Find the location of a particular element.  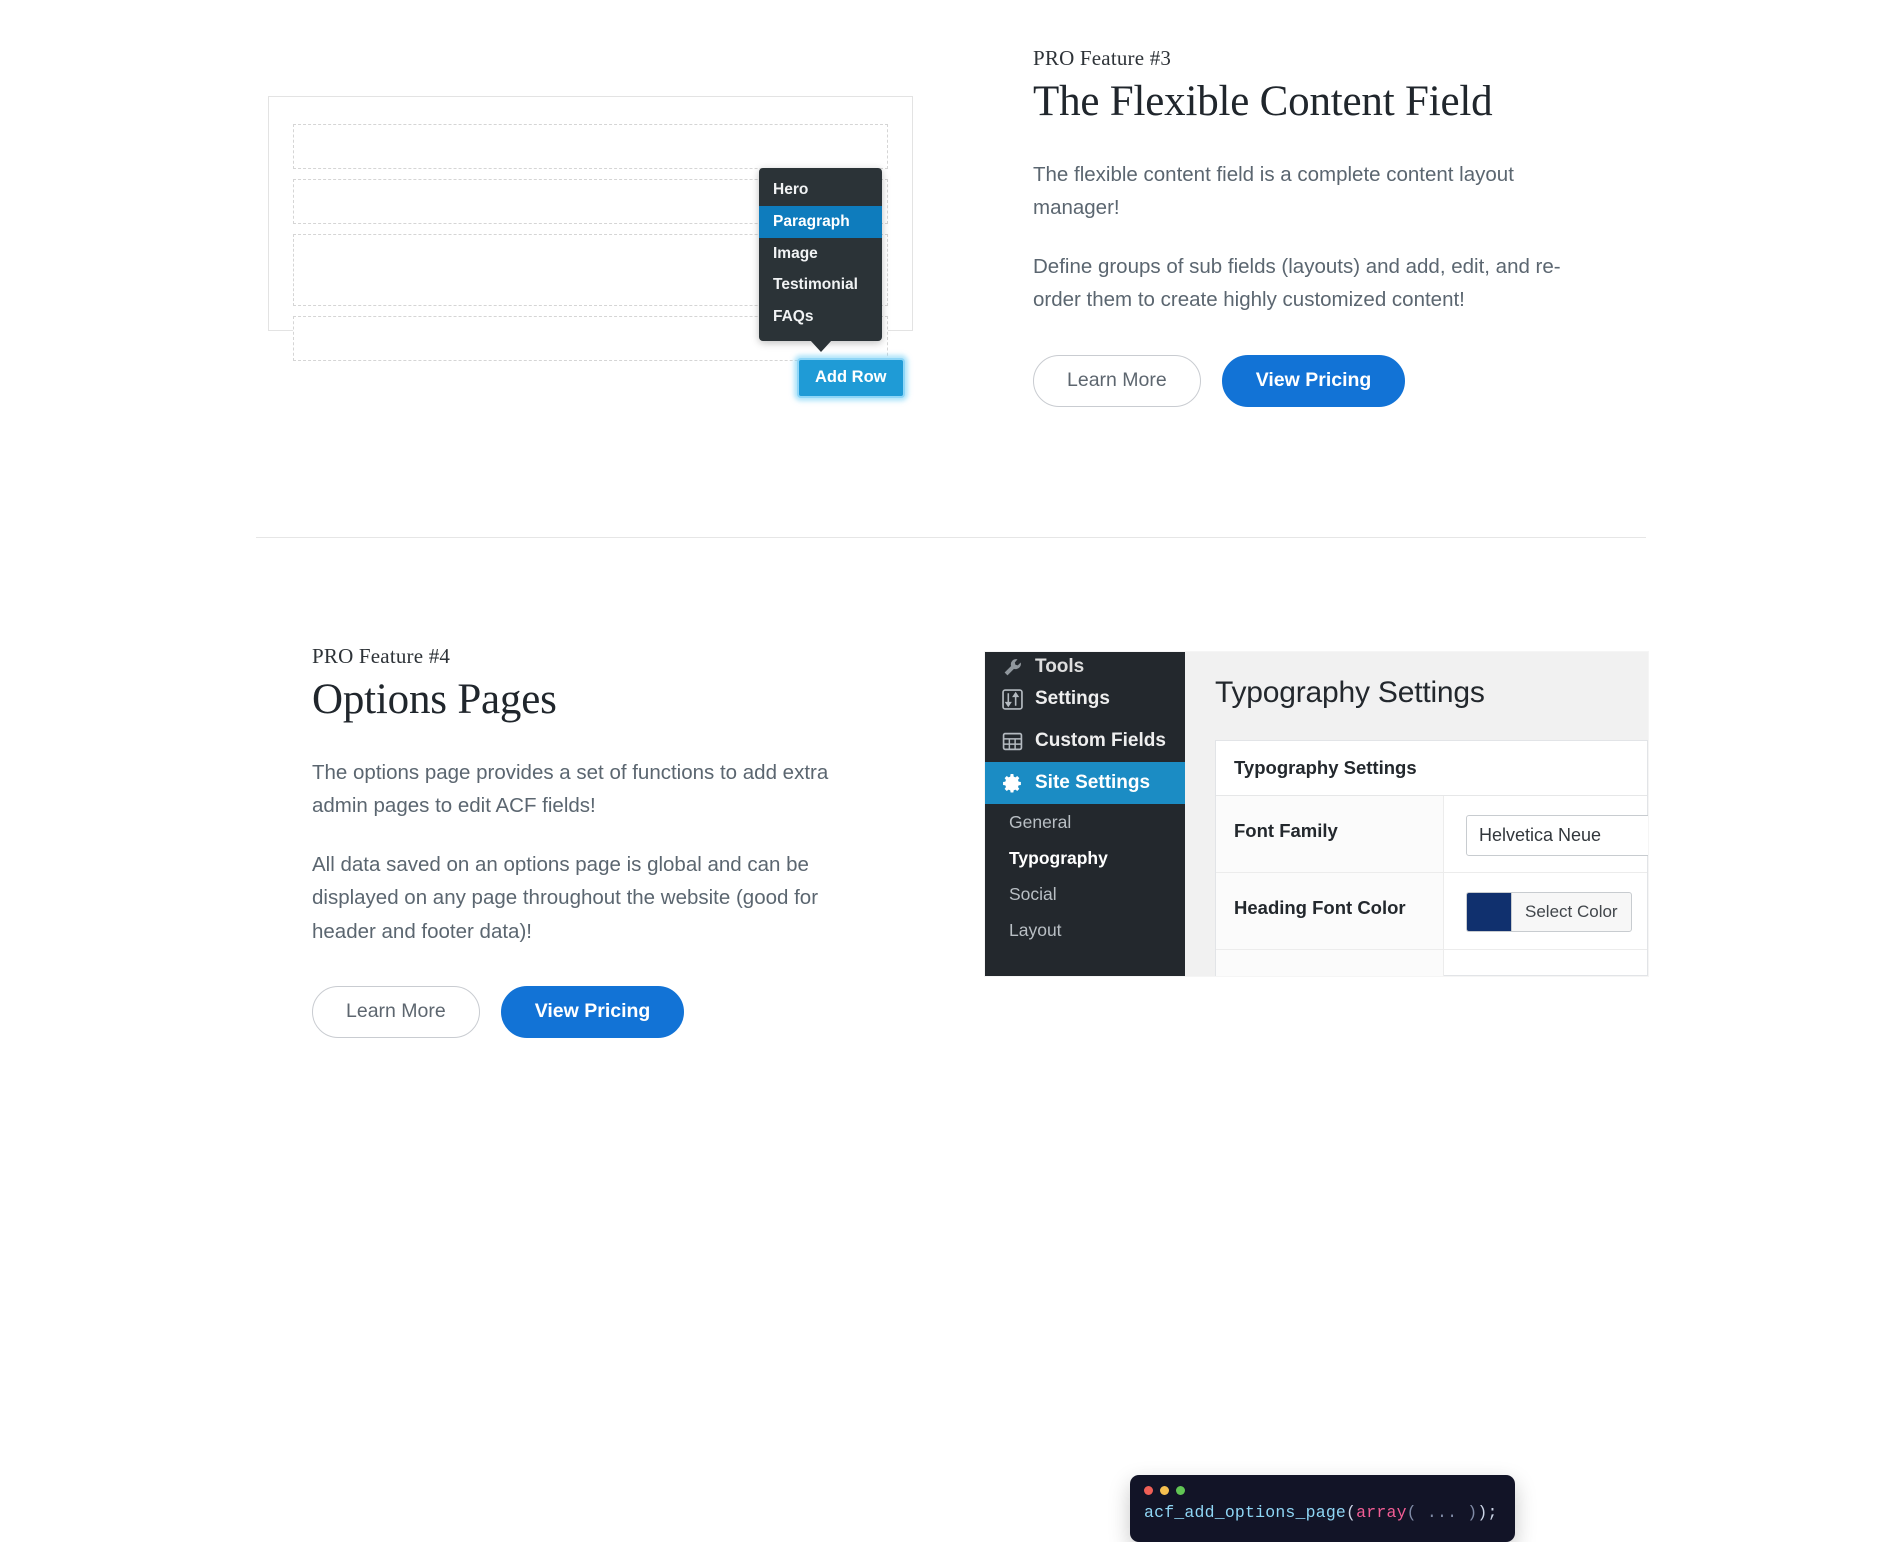

wp-nav-label: Custom Fields is located at coordinates (1100, 740).